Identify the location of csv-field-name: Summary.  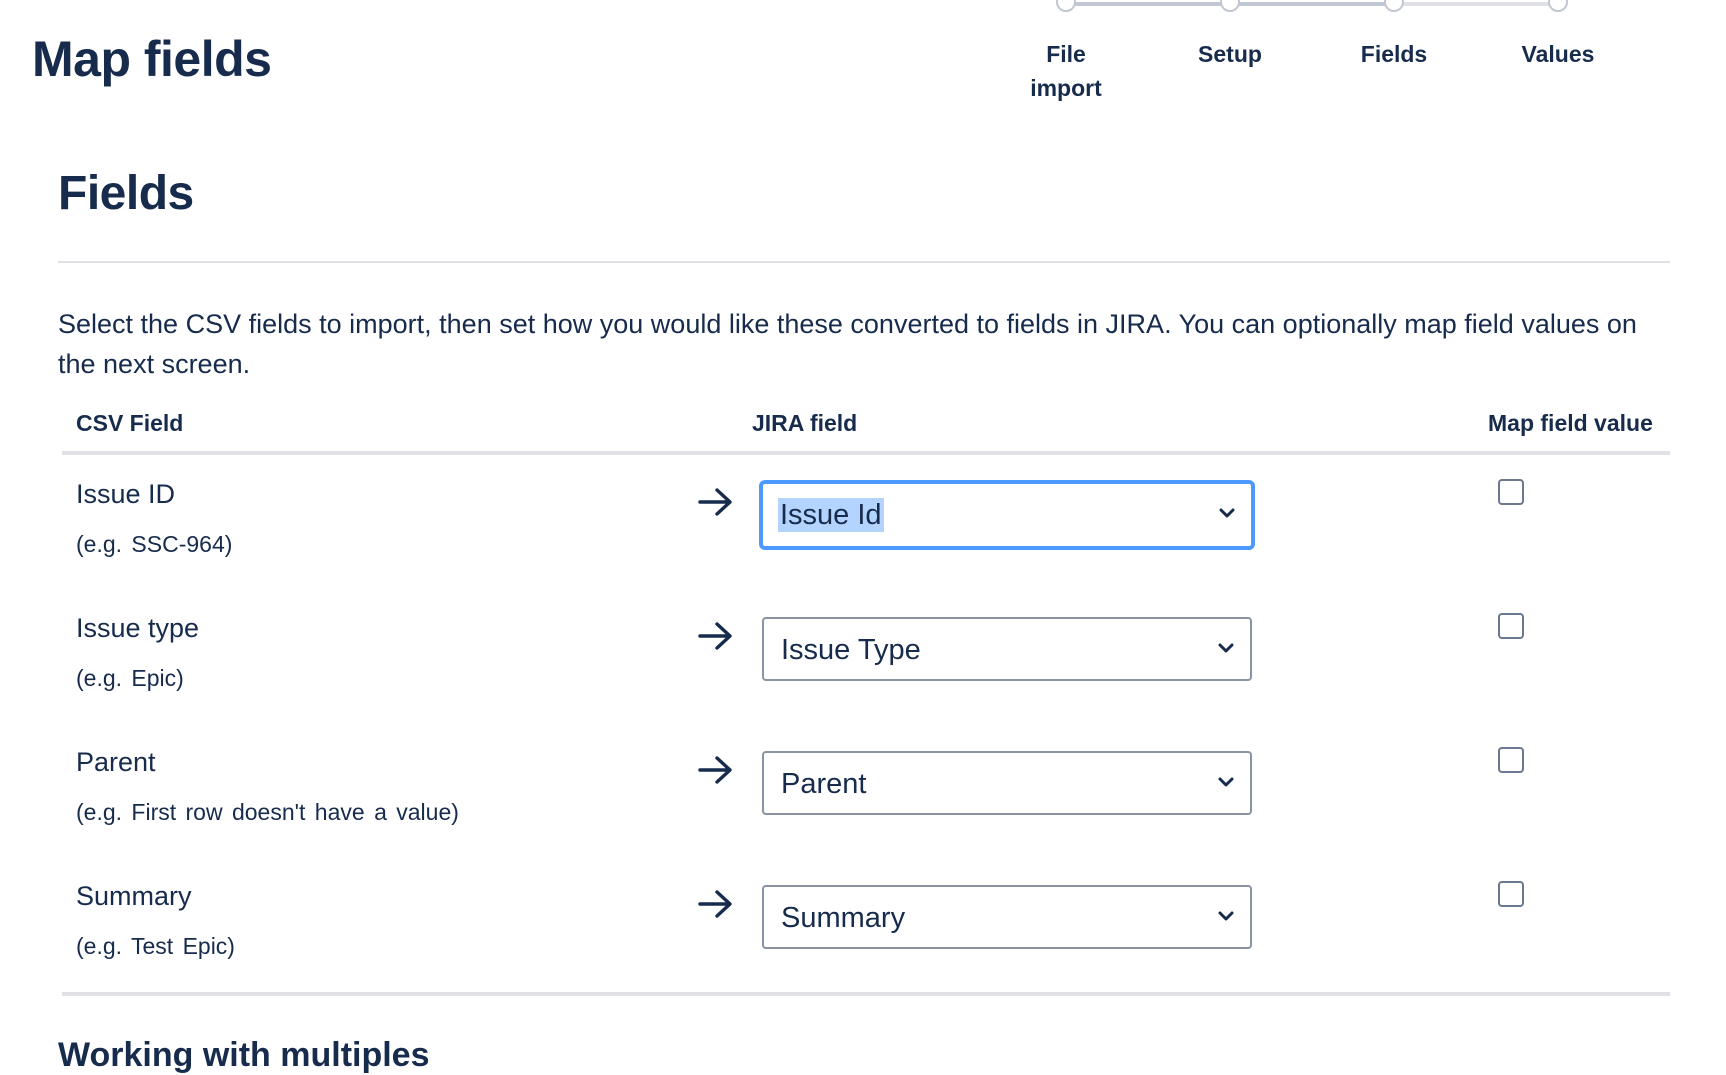
(134, 896).